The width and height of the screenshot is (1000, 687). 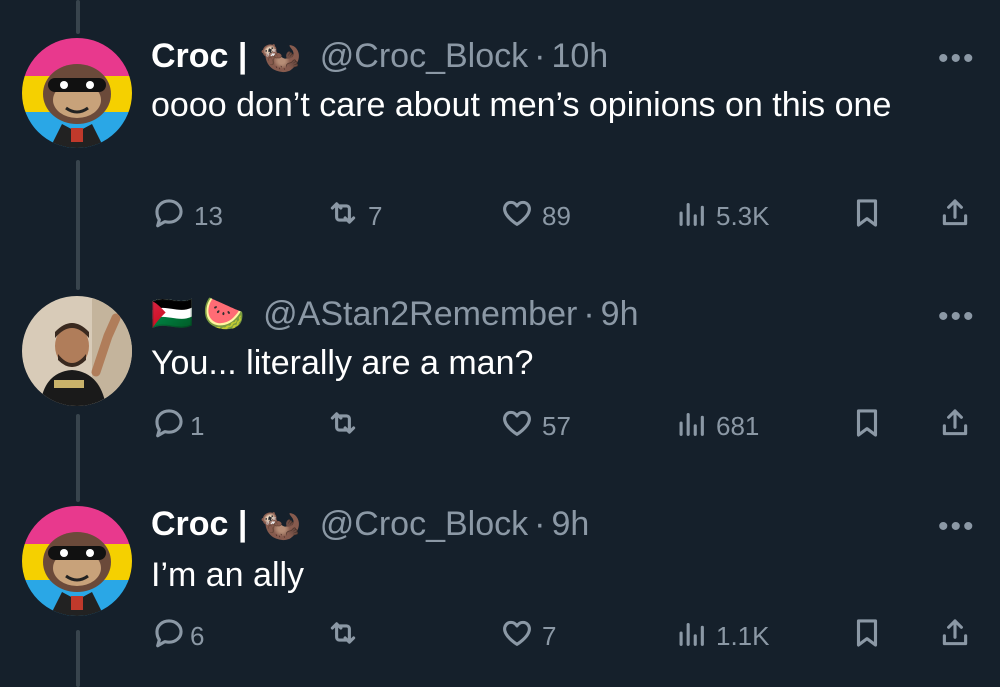 I want to click on tweet-header: Croc | 🦦 @Croc_Block · 9h, so click(x=370, y=524).